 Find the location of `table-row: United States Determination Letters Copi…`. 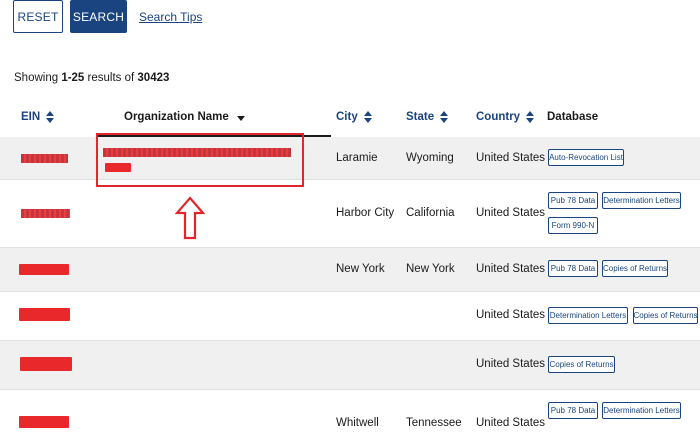

table-row: United States Determination Letters Copi… is located at coordinates (350, 316).